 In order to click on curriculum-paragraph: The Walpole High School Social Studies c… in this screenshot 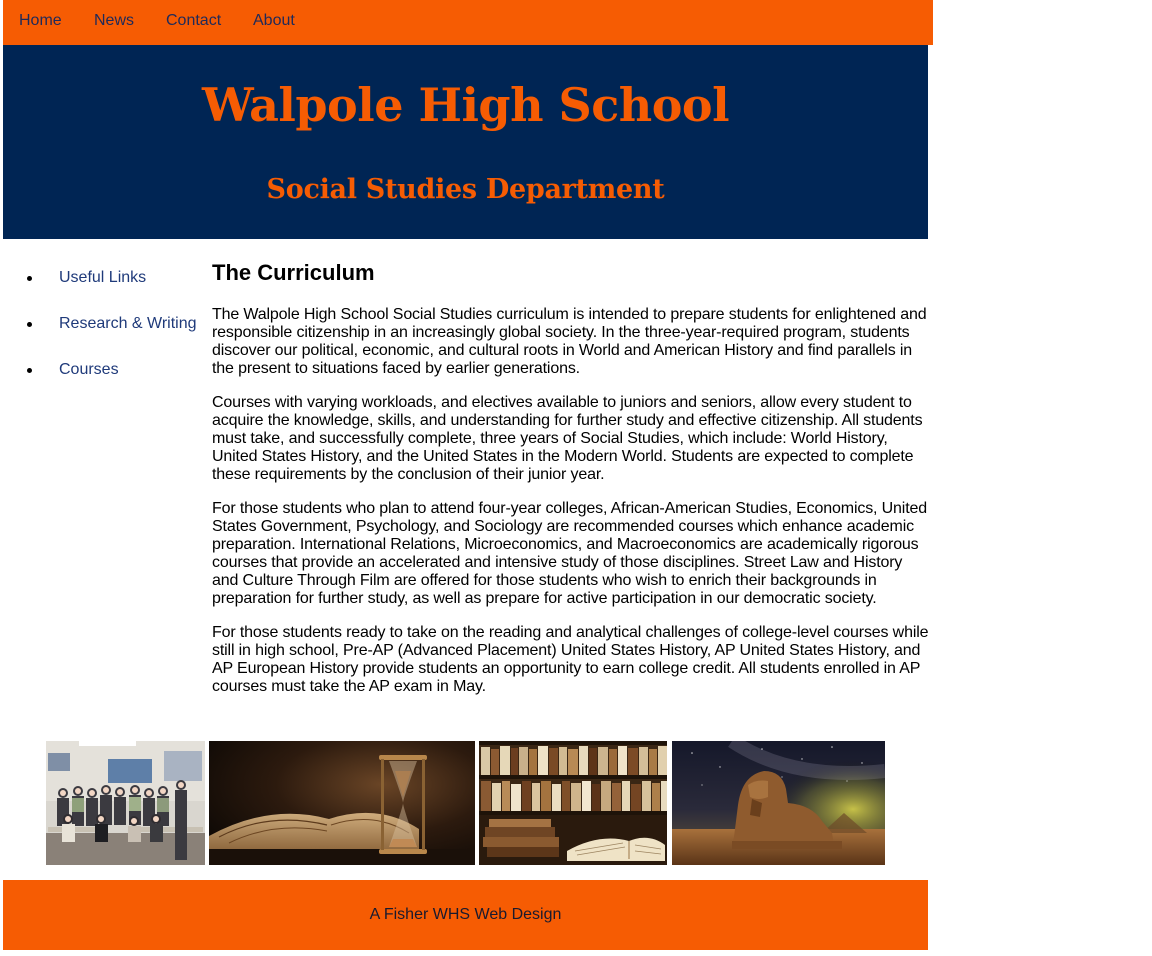, I will do `click(569, 341)`.